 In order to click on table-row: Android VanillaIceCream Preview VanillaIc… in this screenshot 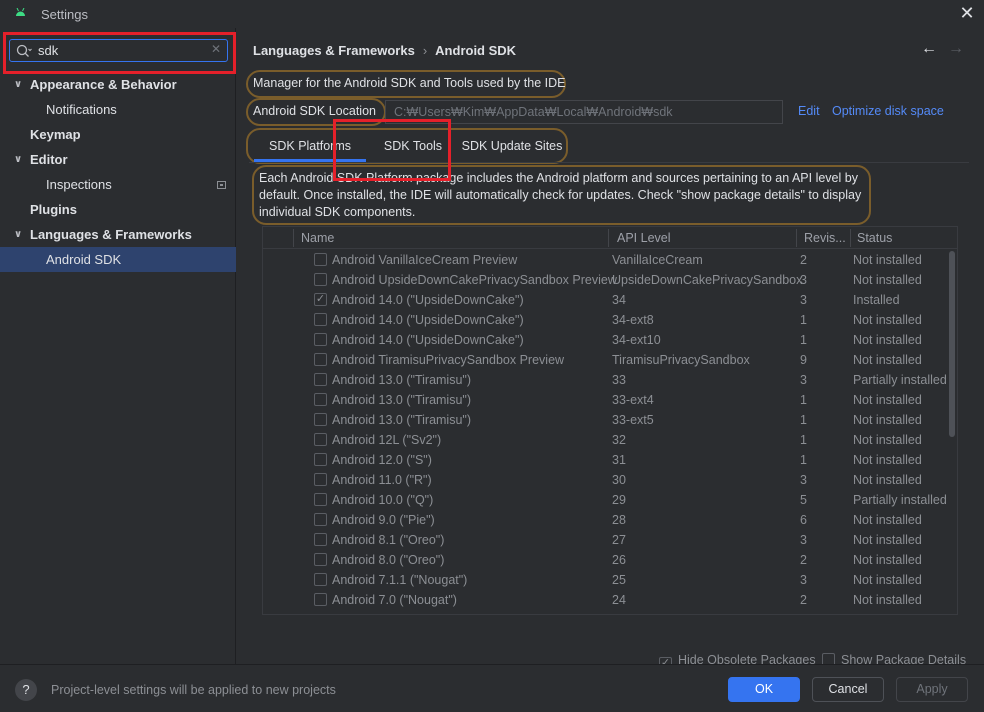, I will do `click(606, 260)`.